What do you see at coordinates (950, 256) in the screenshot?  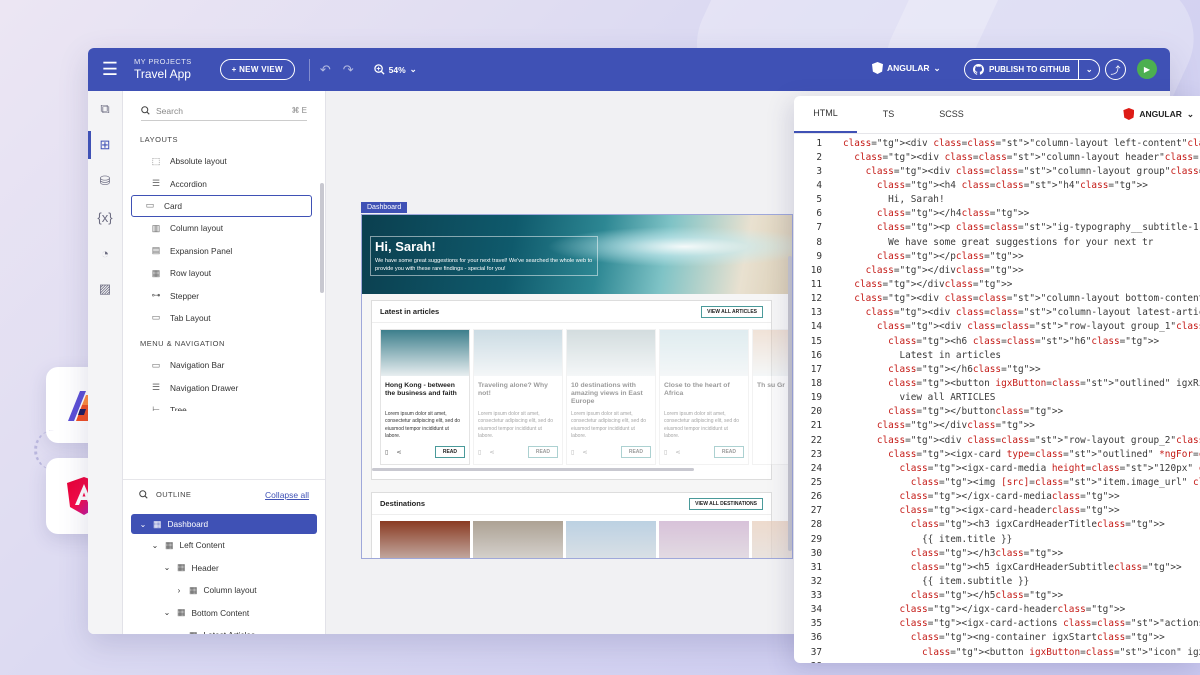 I see `code-text: class="tg"></pclass="tg">>` at bounding box center [950, 256].